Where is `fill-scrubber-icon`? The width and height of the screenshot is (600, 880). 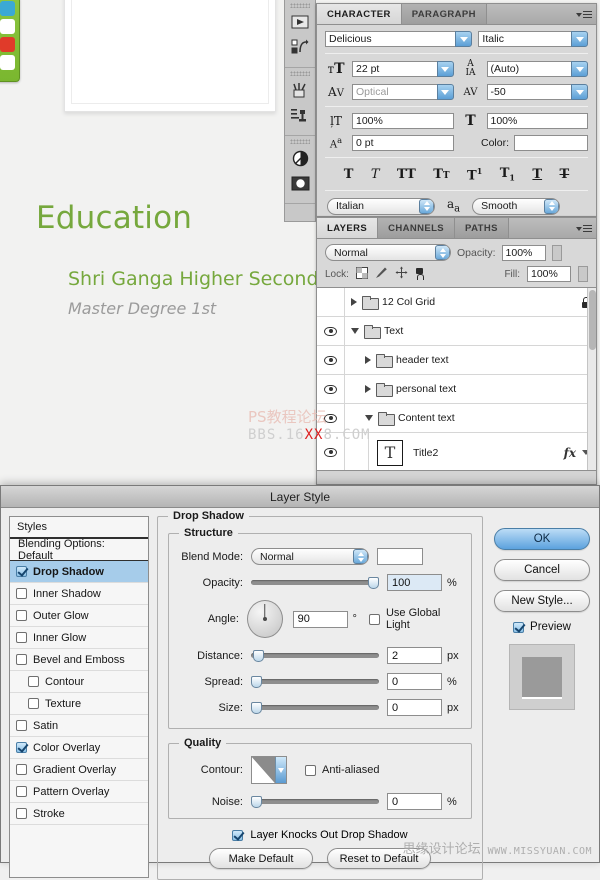 fill-scrubber-icon is located at coordinates (583, 274).